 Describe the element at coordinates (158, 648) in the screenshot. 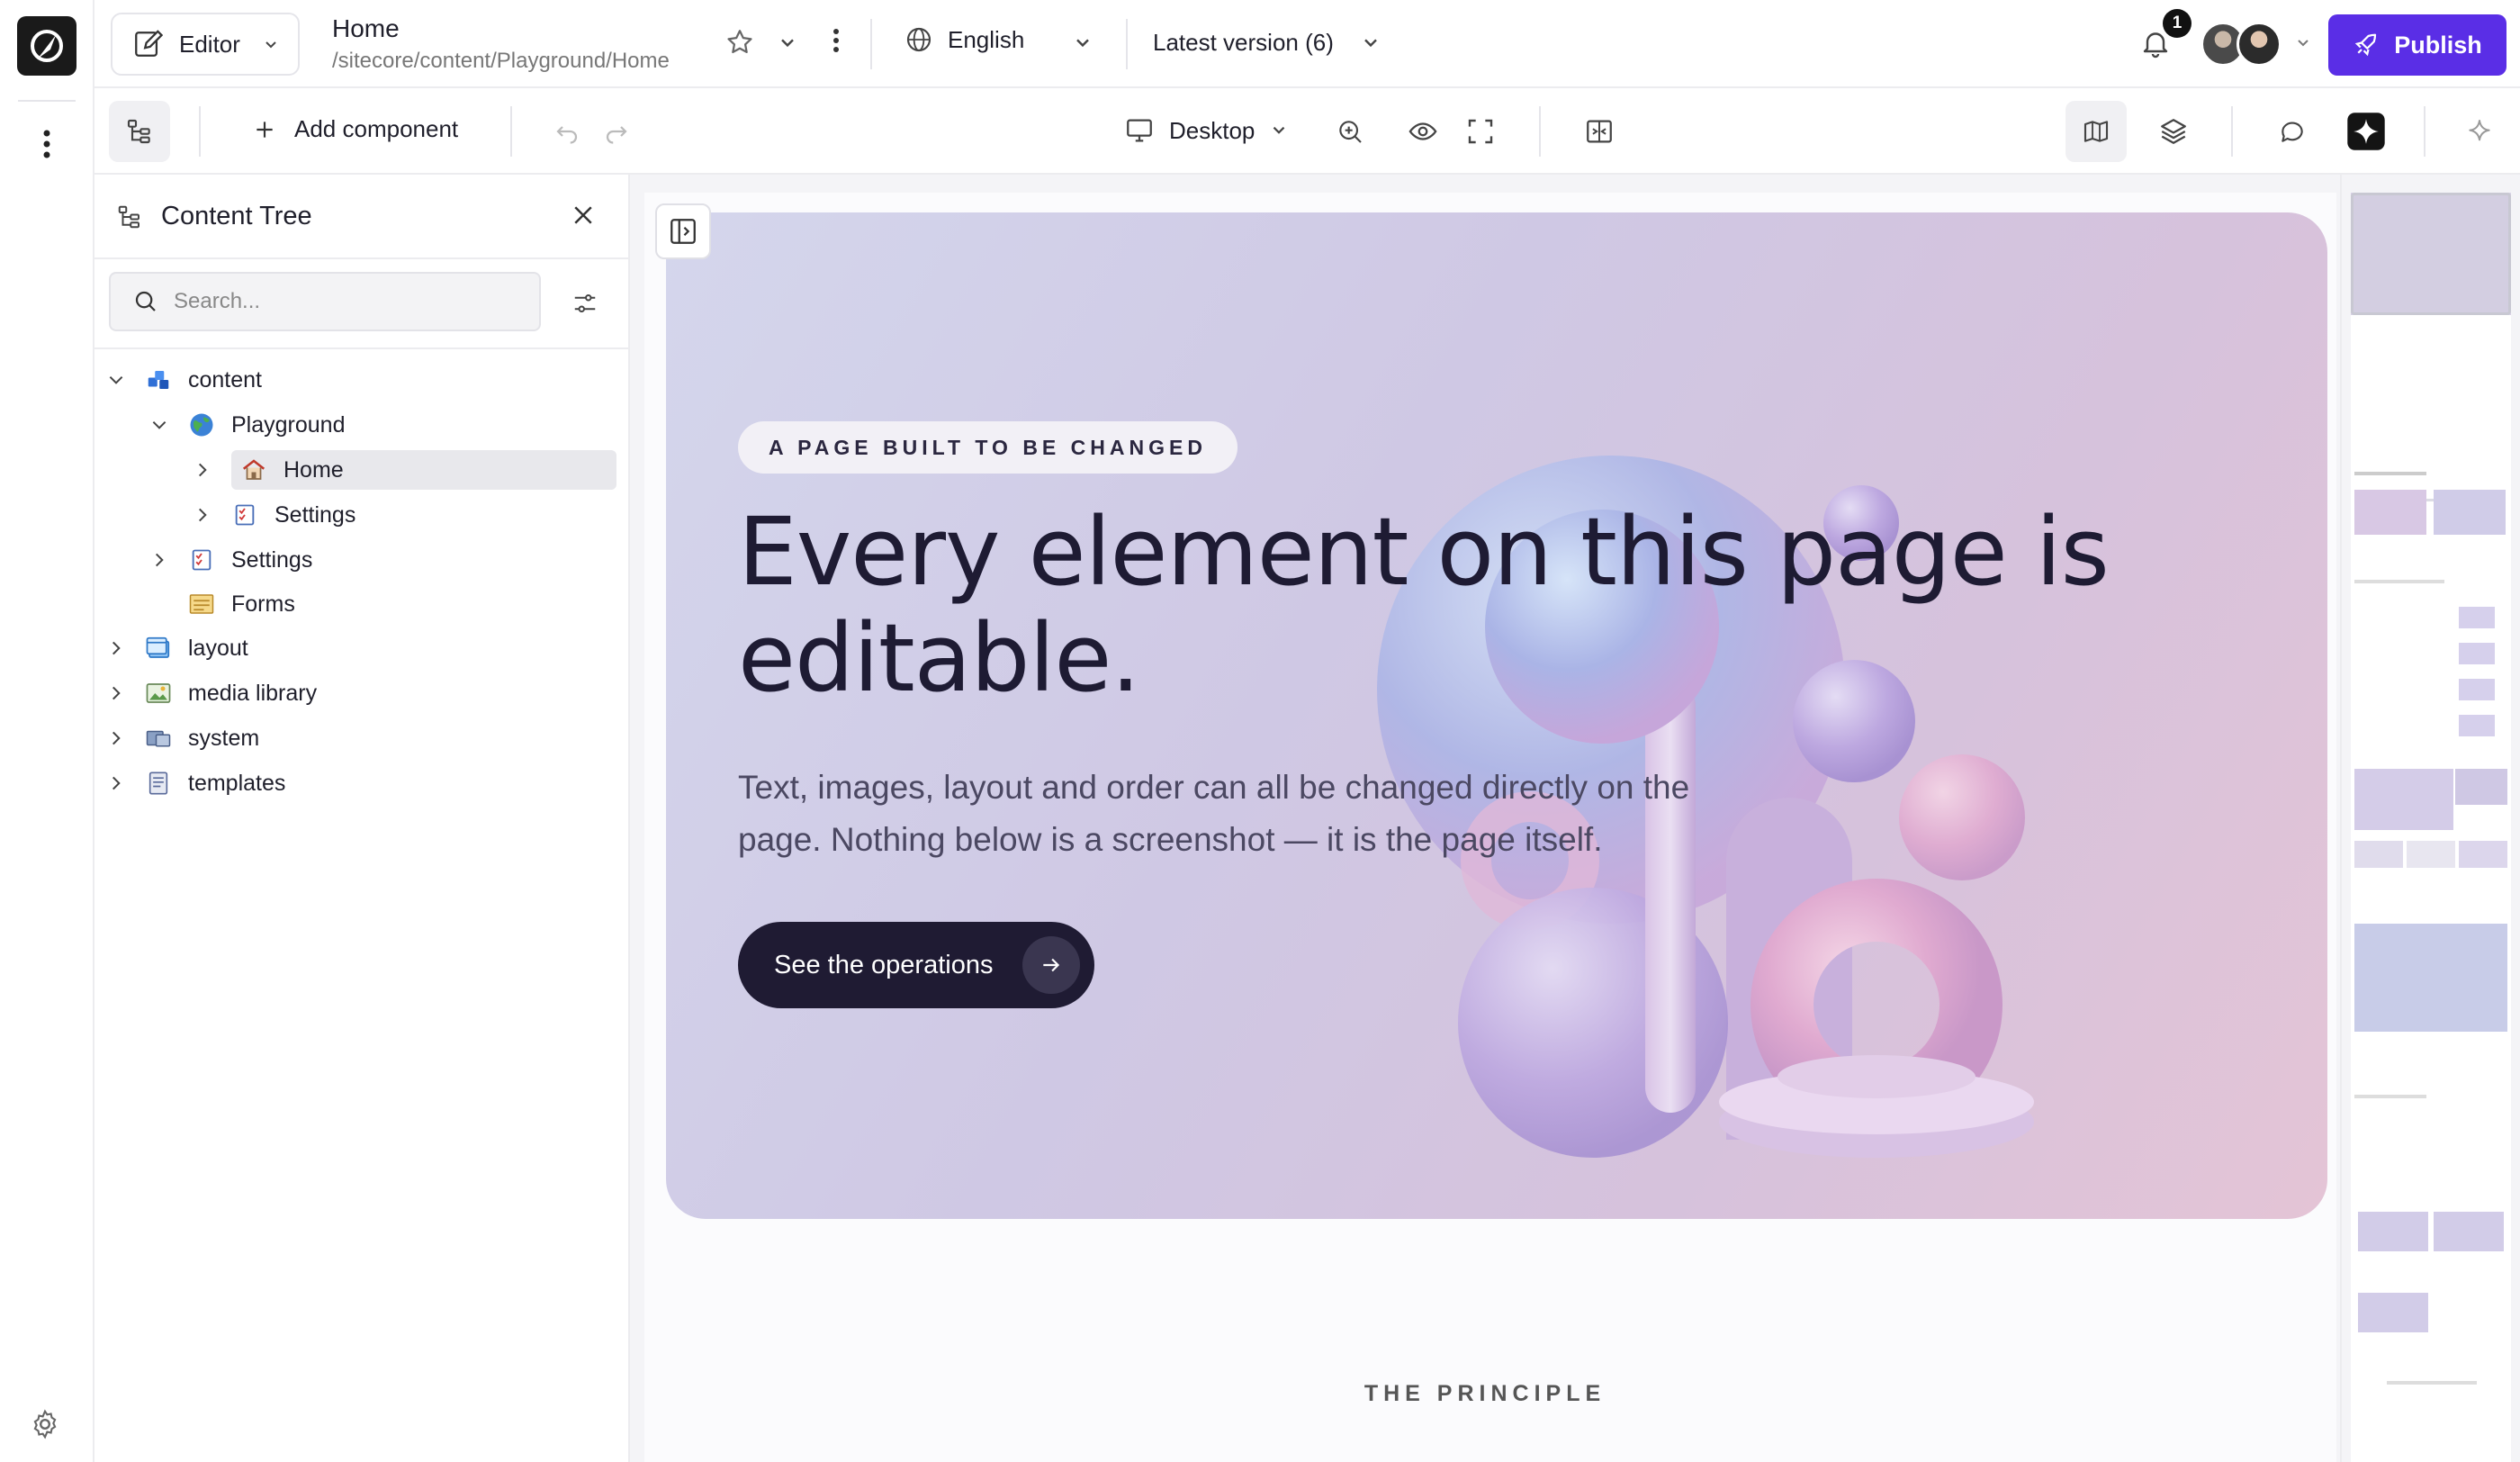

I see `layout-icon` at that location.